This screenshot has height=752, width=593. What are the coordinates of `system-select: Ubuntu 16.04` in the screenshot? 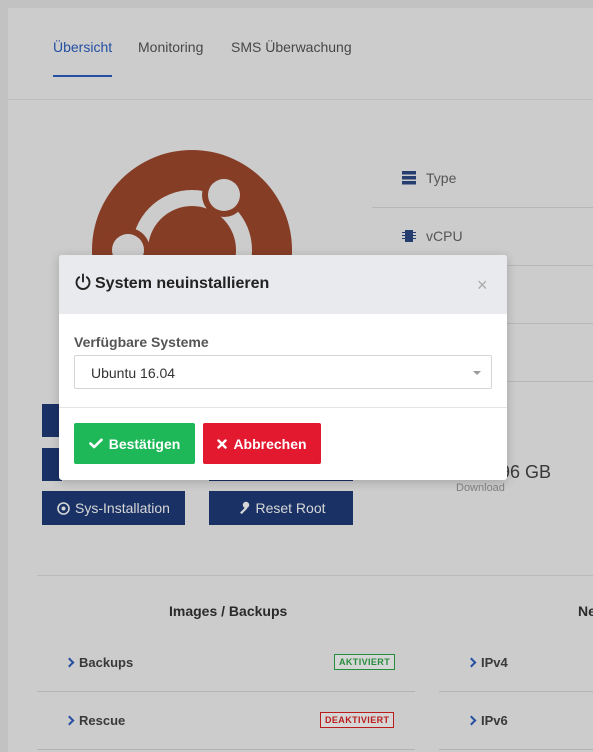 It's located at (283, 372).